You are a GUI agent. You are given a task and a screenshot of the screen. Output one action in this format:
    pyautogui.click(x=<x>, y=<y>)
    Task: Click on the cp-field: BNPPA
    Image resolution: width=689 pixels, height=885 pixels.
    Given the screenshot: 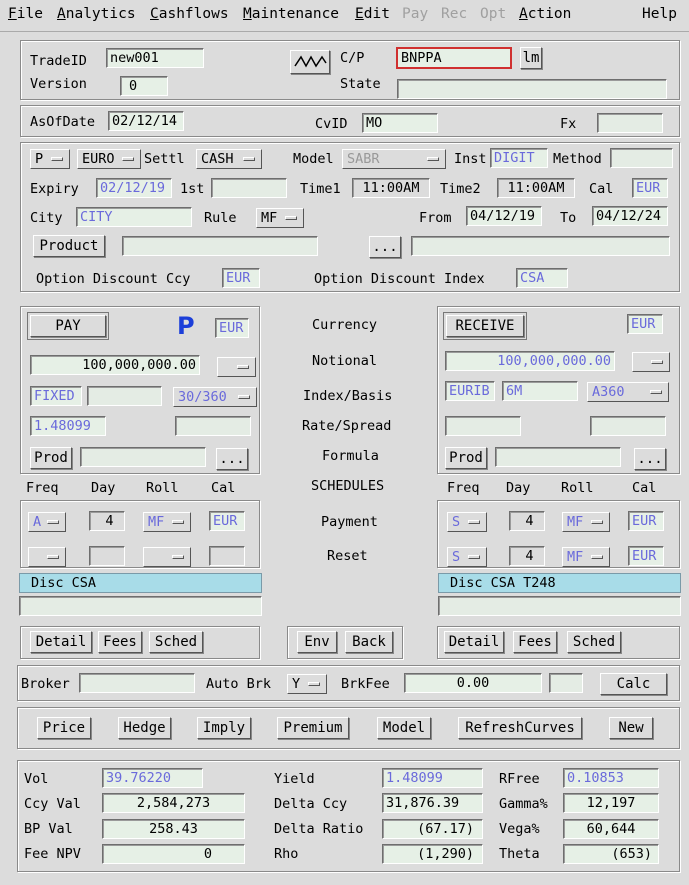 What is the action you would take?
    pyautogui.click(x=454, y=58)
    